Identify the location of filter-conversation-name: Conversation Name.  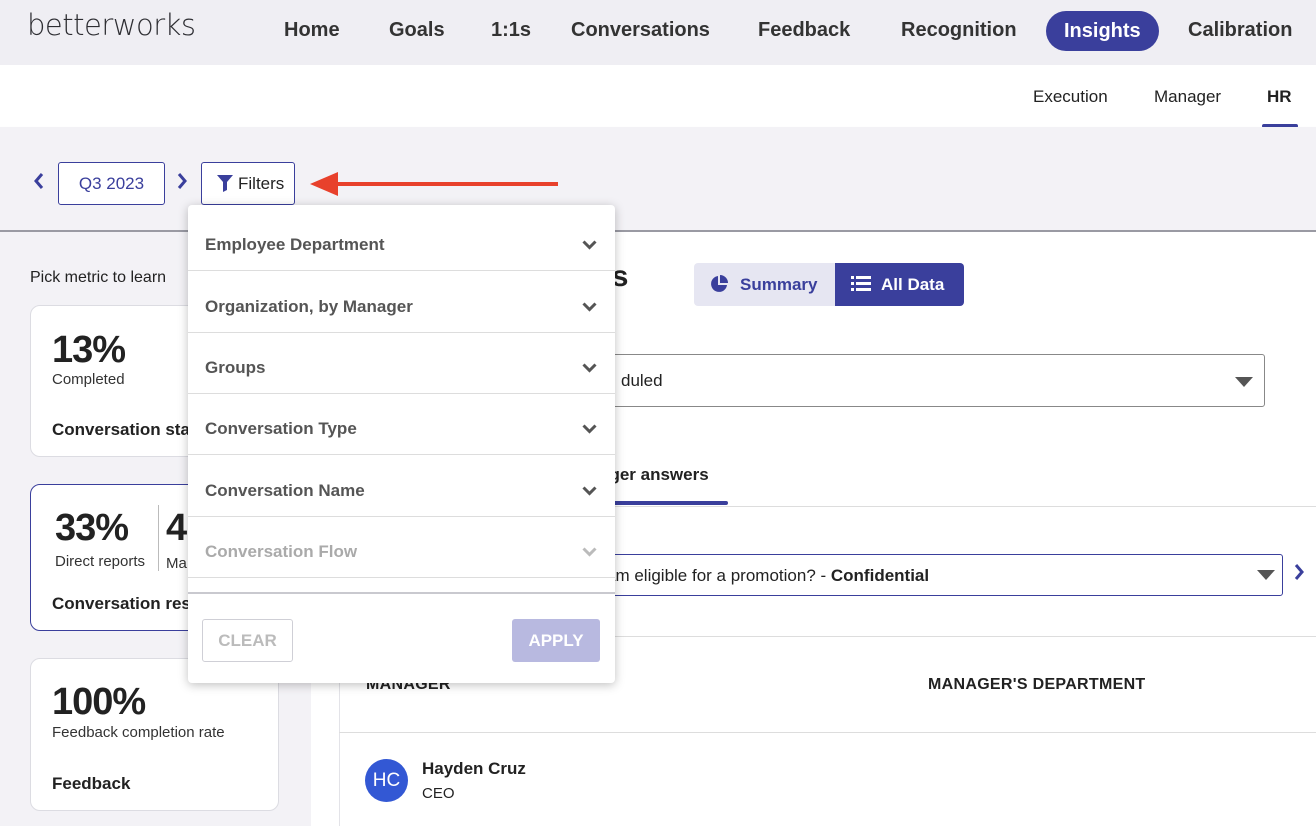
(401, 486).